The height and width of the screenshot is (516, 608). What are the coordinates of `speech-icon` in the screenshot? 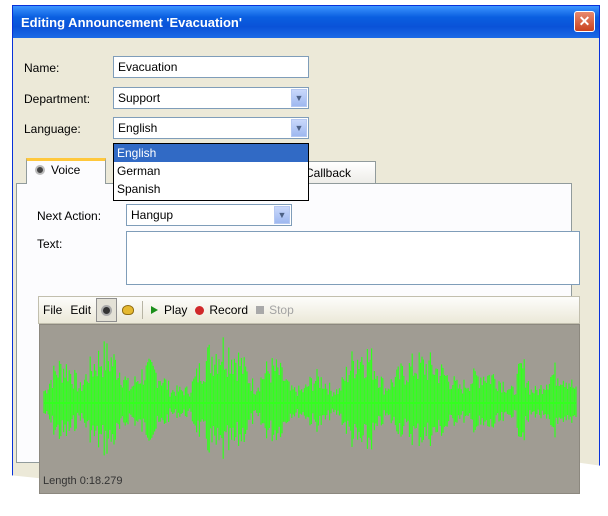 It's located at (128, 310).